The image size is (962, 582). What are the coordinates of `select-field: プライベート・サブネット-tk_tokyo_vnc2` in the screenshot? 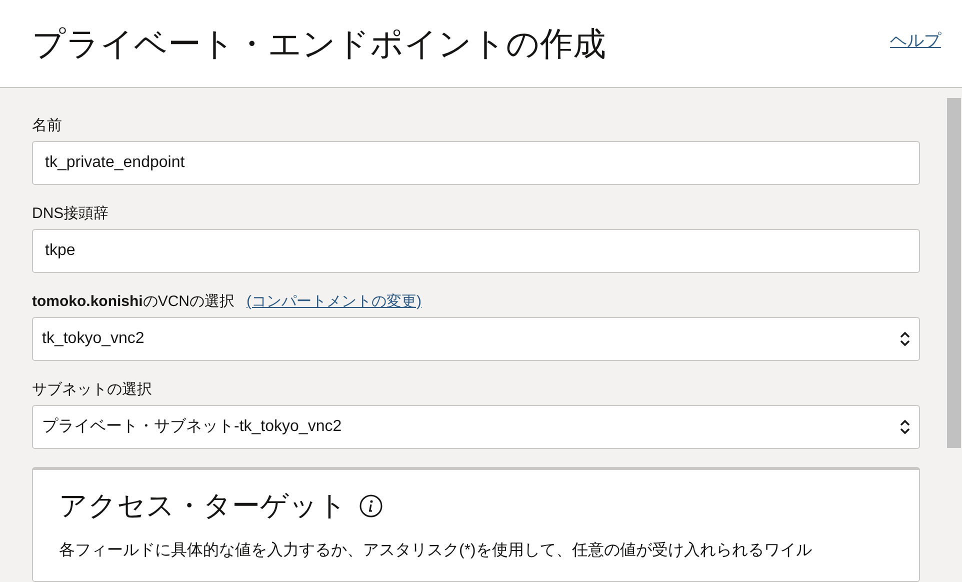 It's located at (476, 427).